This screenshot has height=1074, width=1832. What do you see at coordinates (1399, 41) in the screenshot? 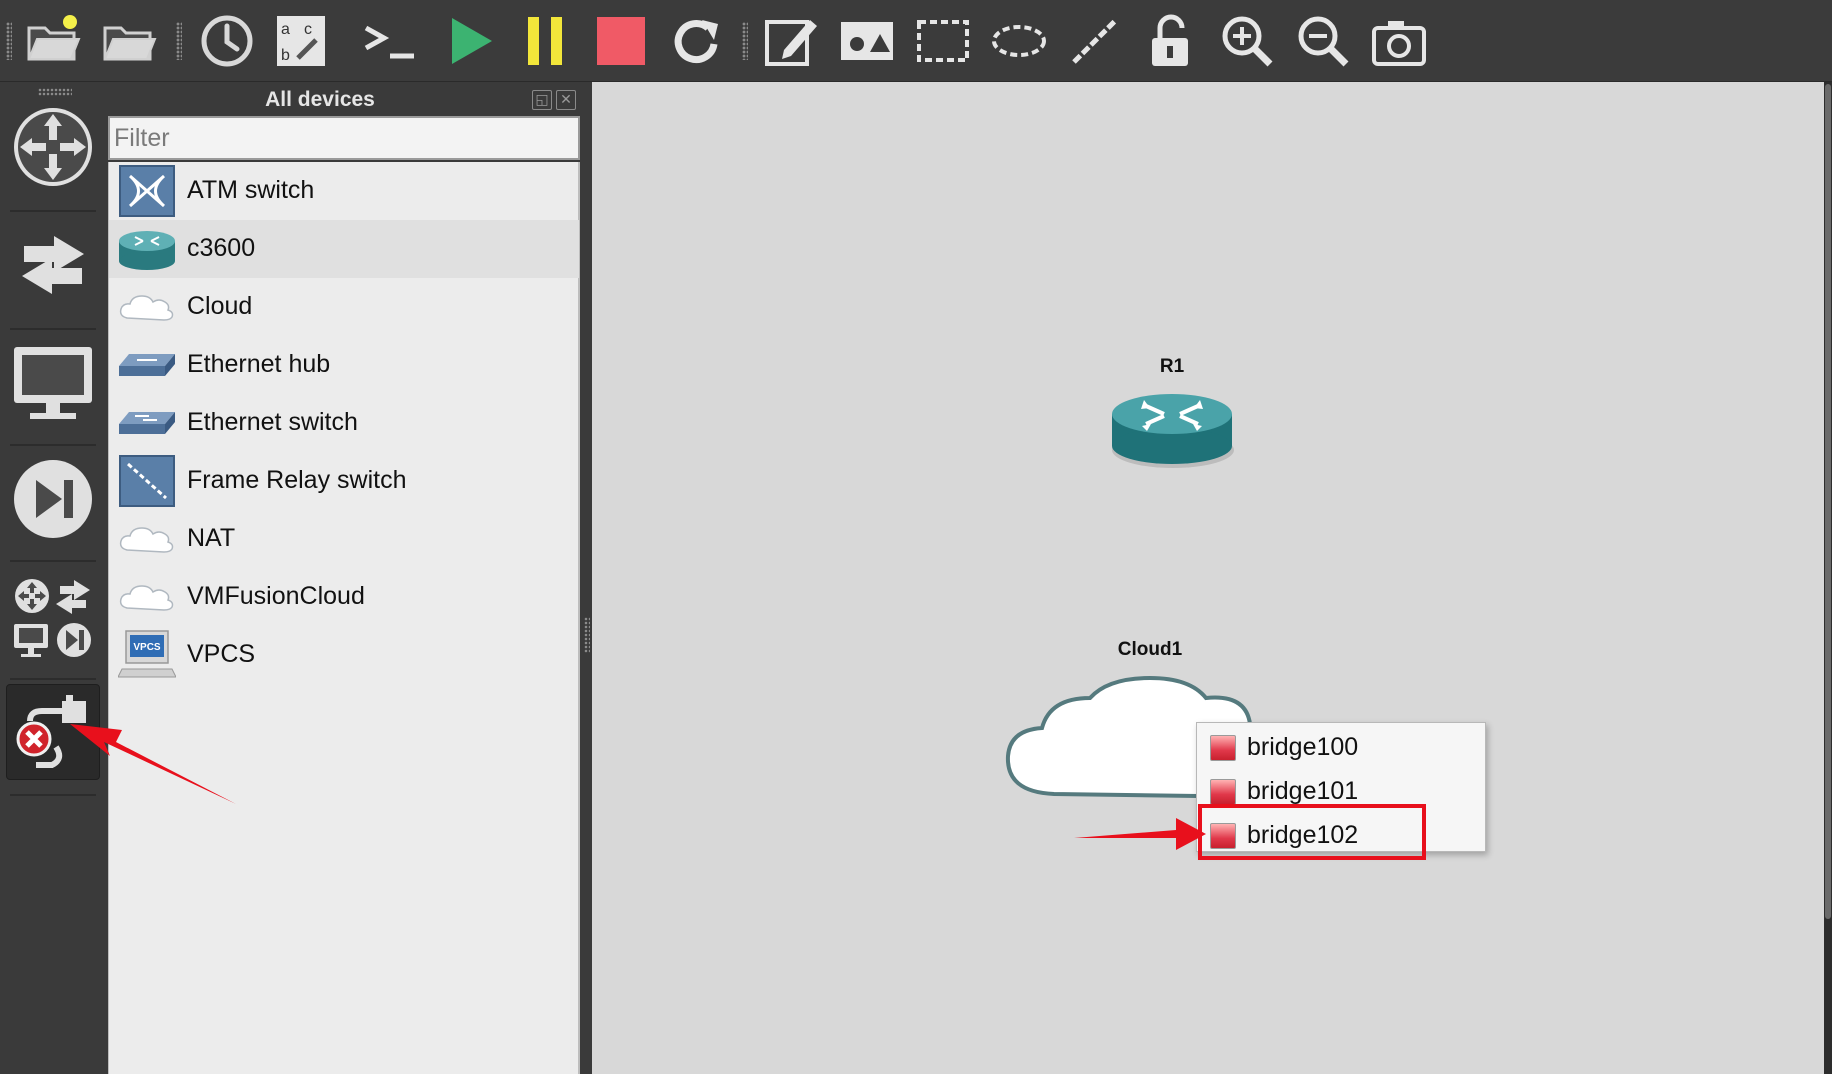
I see `screenshot-icon` at bounding box center [1399, 41].